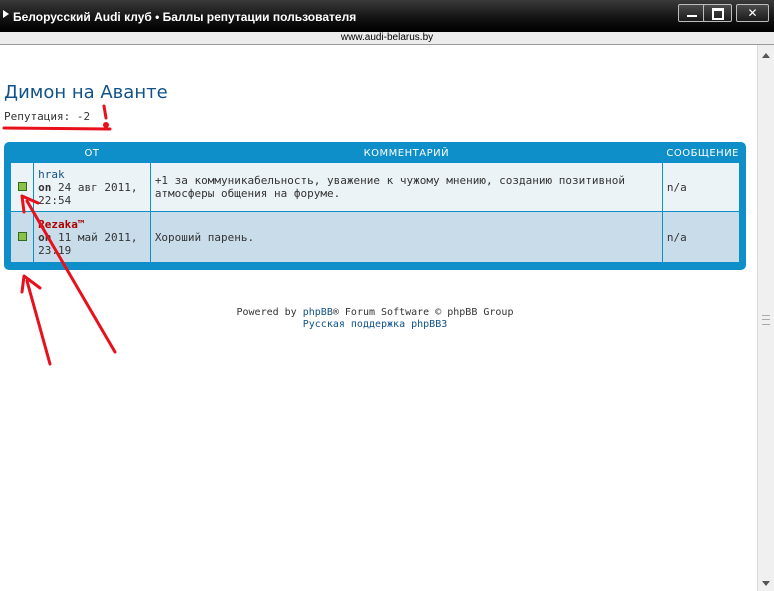  What do you see at coordinates (38, 322) in the screenshot?
I see `arrow-shaft-left` at bounding box center [38, 322].